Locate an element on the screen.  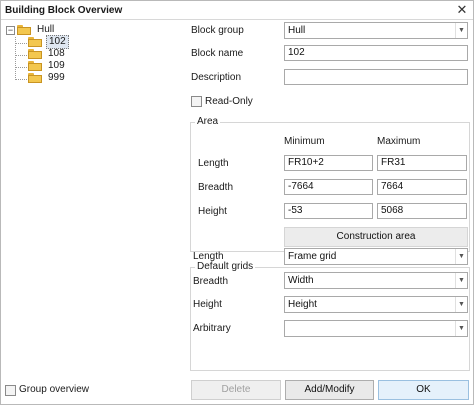
area-length-label: Length is located at coordinates (213, 163).